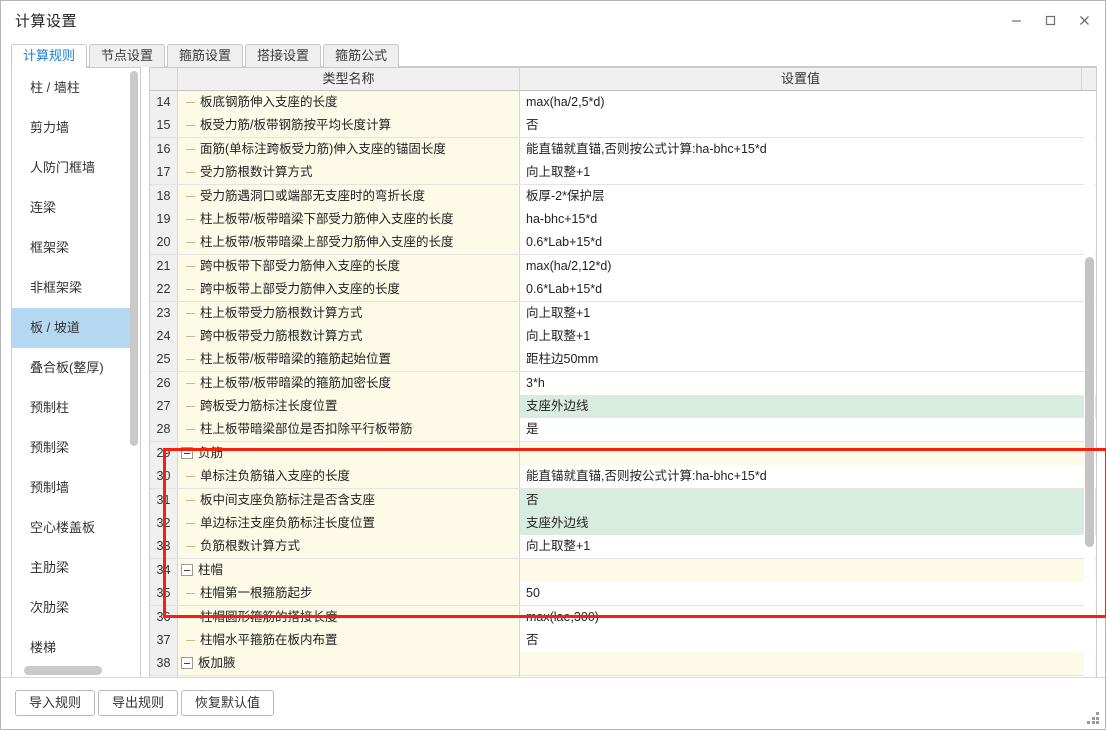  Describe the element at coordinates (349, 336) in the screenshot. I see `row-type-name: 跨中板带受力筋根数计算方式` at that location.